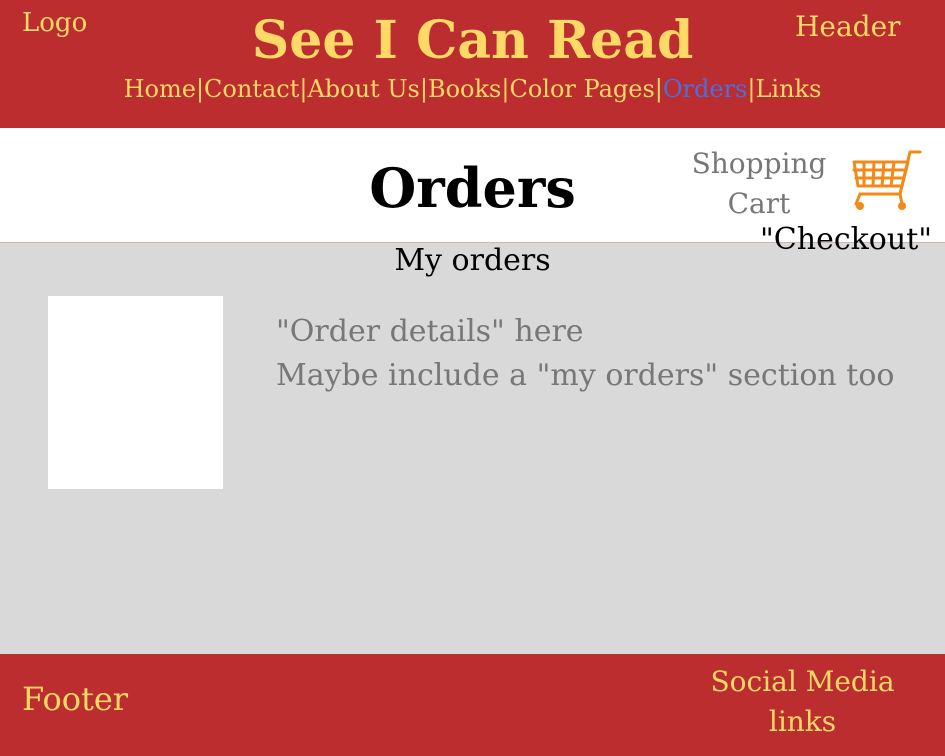 The image size is (945, 756). What do you see at coordinates (363, 89) in the screenshot?
I see `nav-about-us: About Us` at bounding box center [363, 89].